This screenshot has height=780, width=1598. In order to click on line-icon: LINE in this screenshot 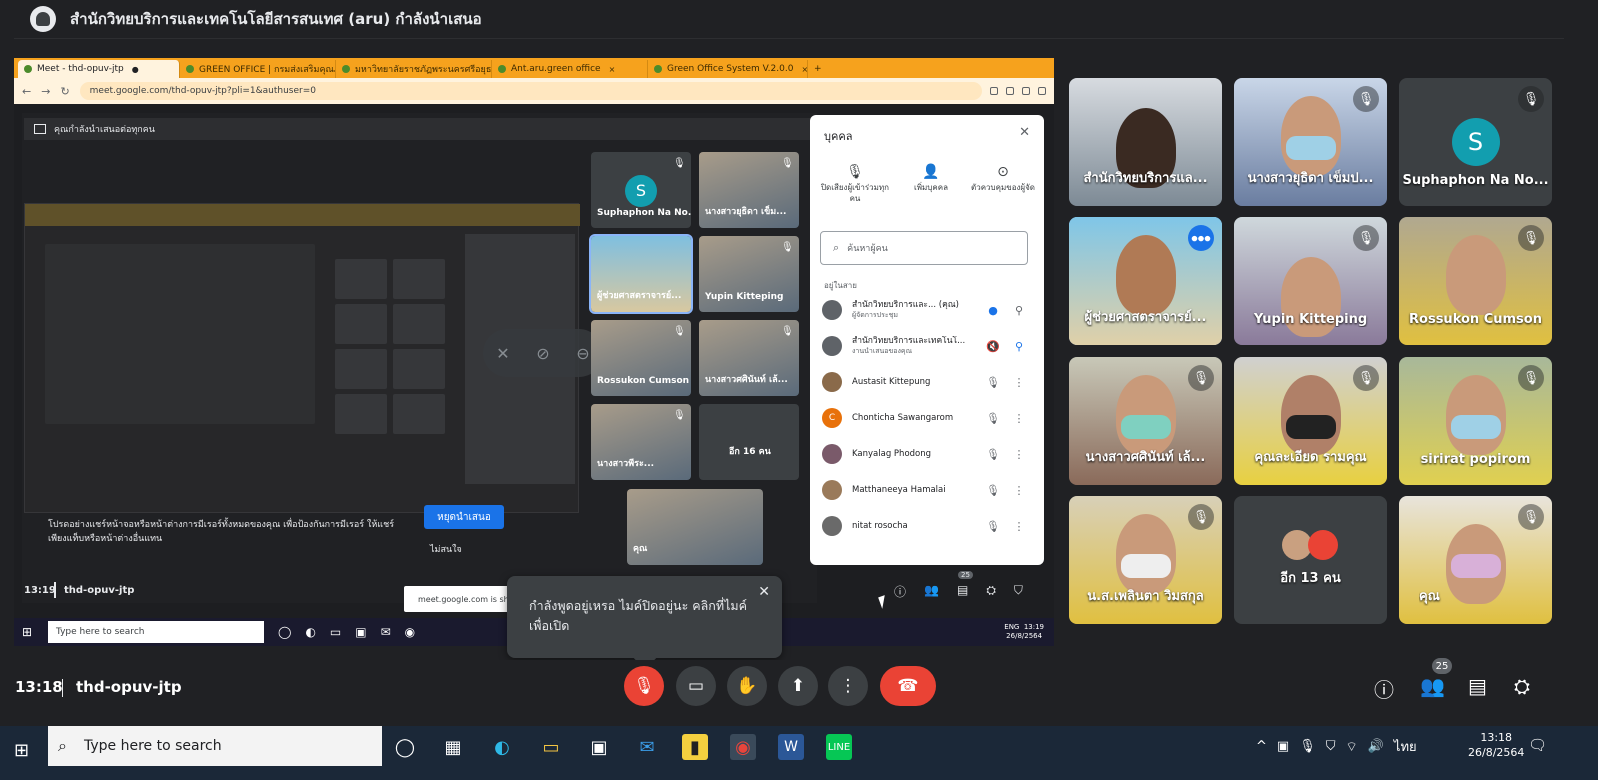, I will do `click(839, 747)`.